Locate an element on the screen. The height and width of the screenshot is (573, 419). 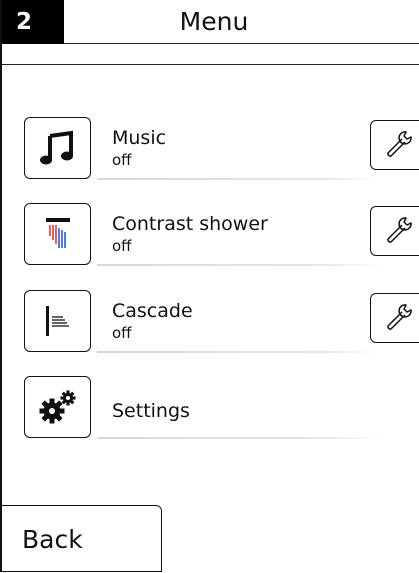
menu-item-label: Contrast shower is located at coordinates (190, 224).